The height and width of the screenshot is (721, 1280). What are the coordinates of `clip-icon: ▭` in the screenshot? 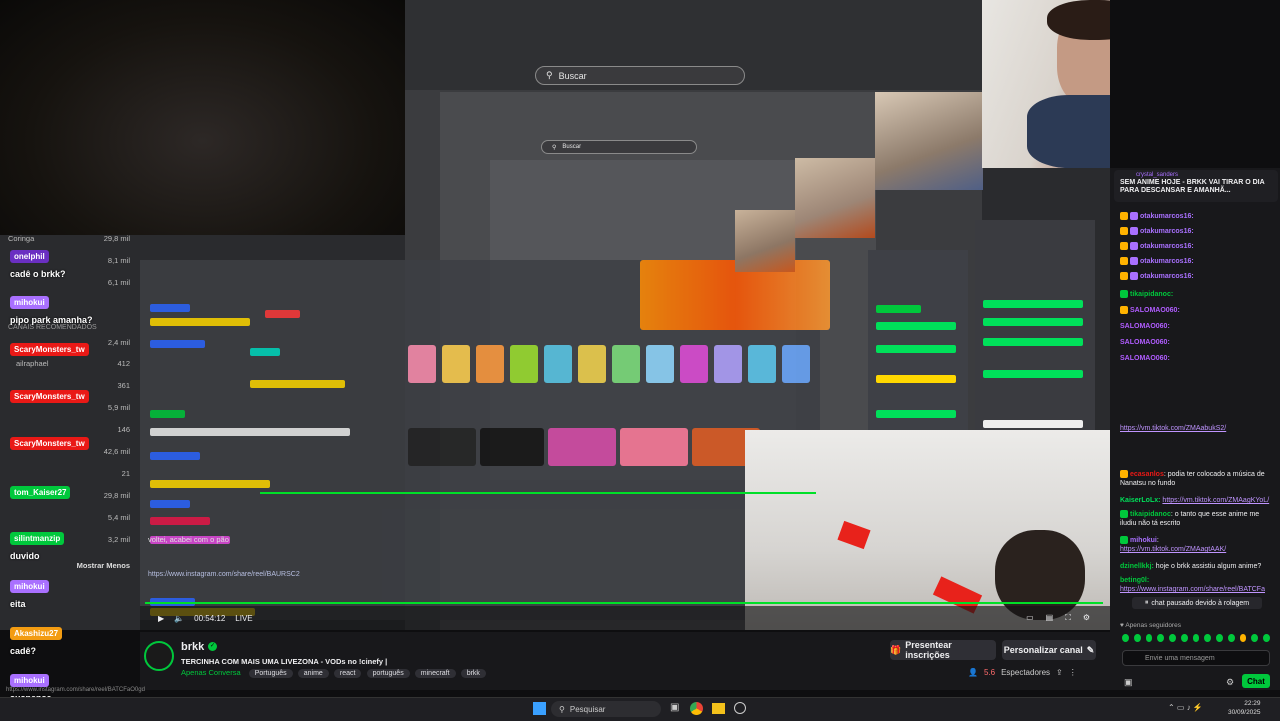 It's located at (1030, 618).